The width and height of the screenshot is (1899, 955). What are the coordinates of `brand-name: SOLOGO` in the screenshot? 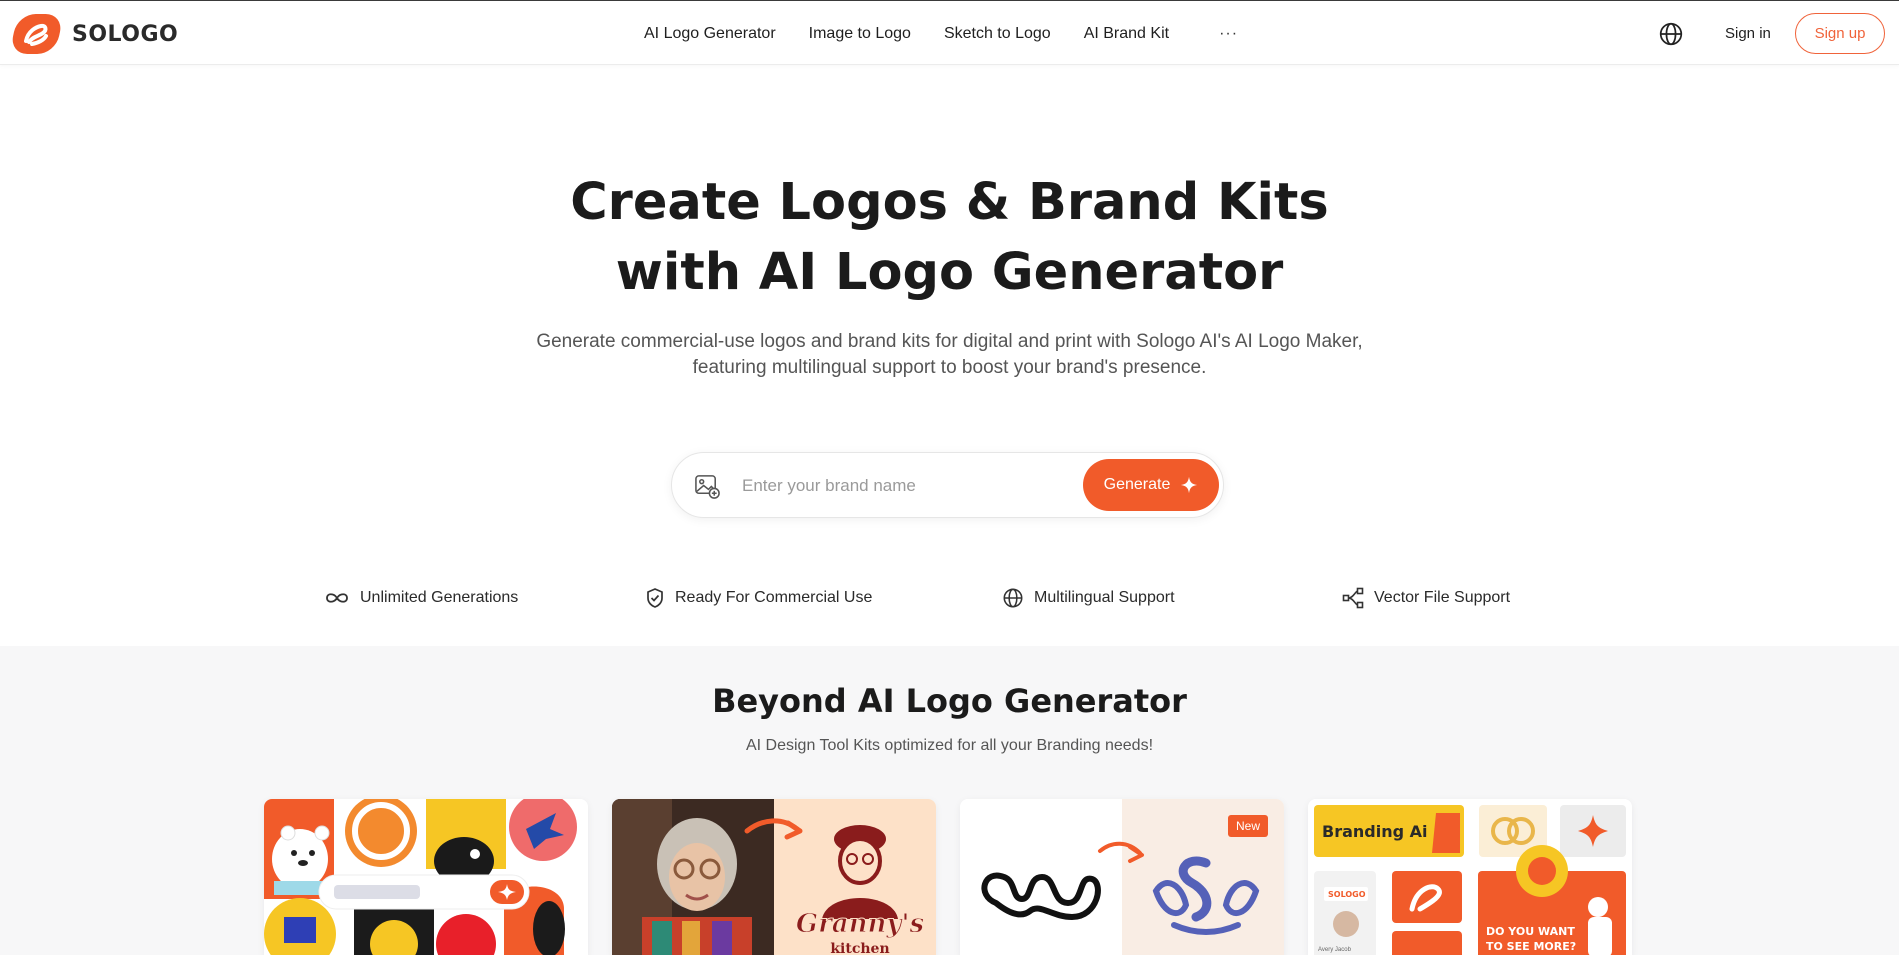 It's located at (125, 34).